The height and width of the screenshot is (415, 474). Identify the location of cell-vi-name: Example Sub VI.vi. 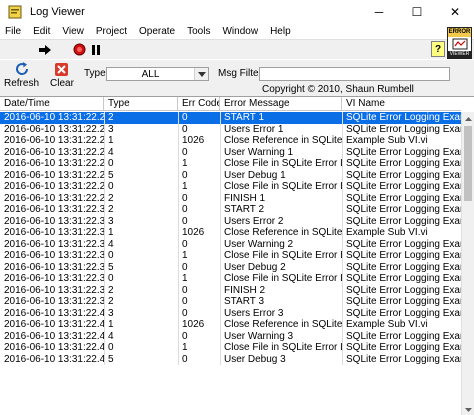
(387, 140).